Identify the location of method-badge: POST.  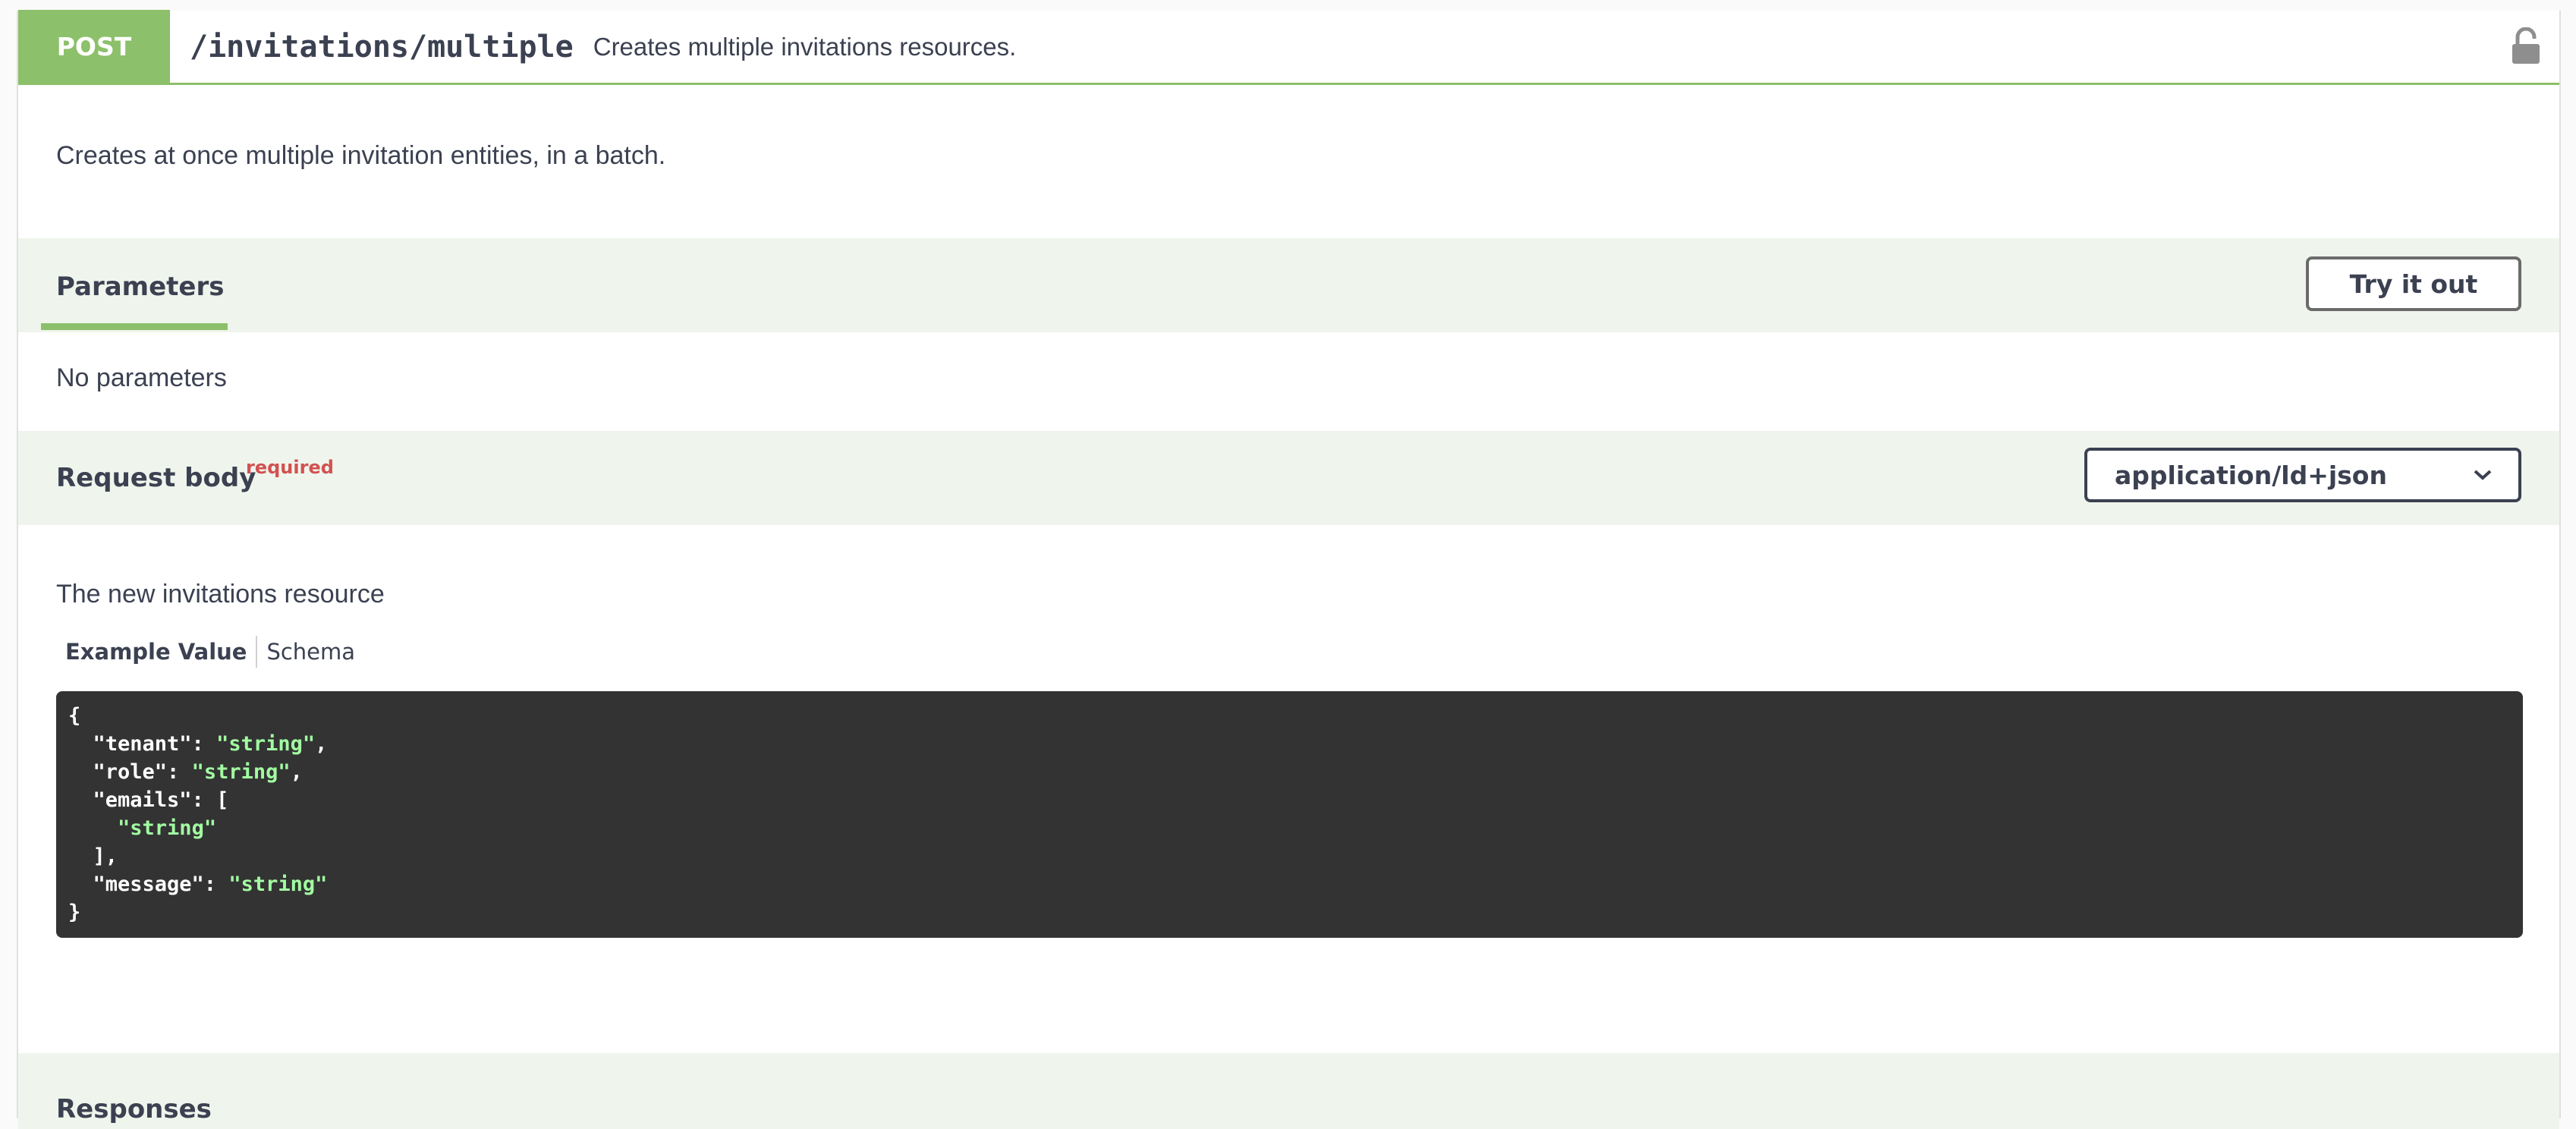
(94, 47).